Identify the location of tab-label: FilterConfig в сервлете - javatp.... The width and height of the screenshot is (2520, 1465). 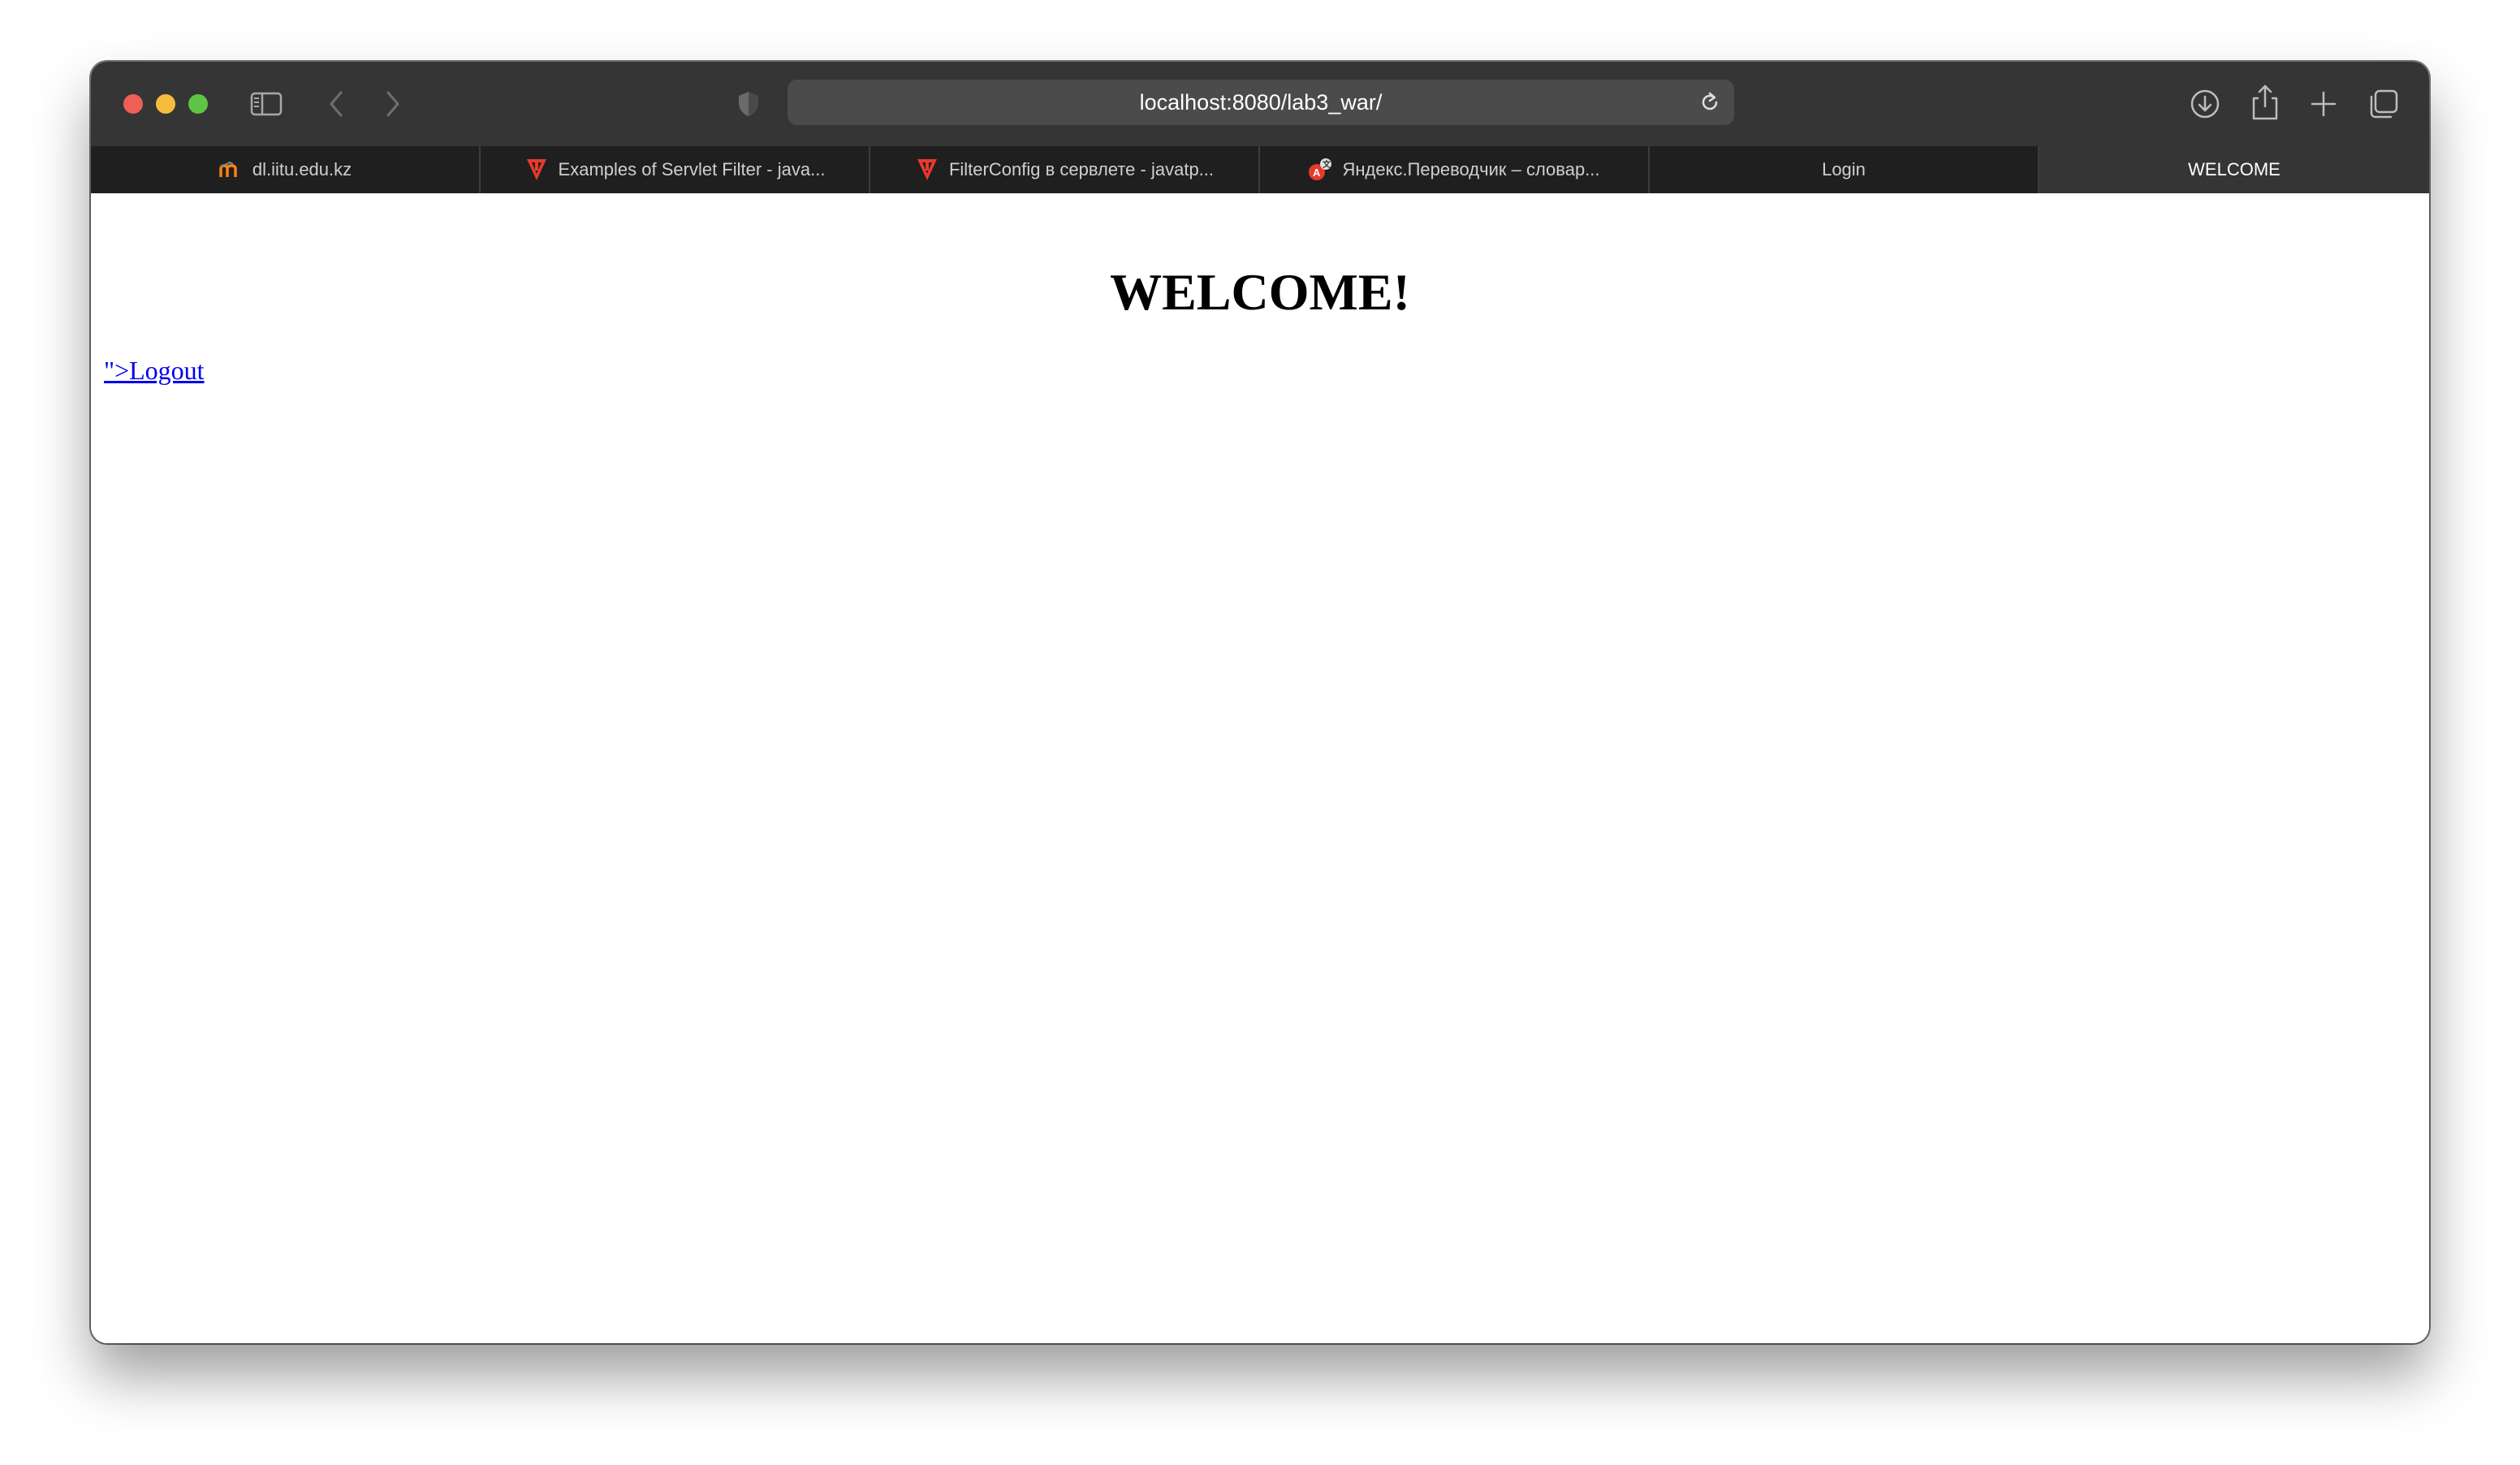
(1081, 169).